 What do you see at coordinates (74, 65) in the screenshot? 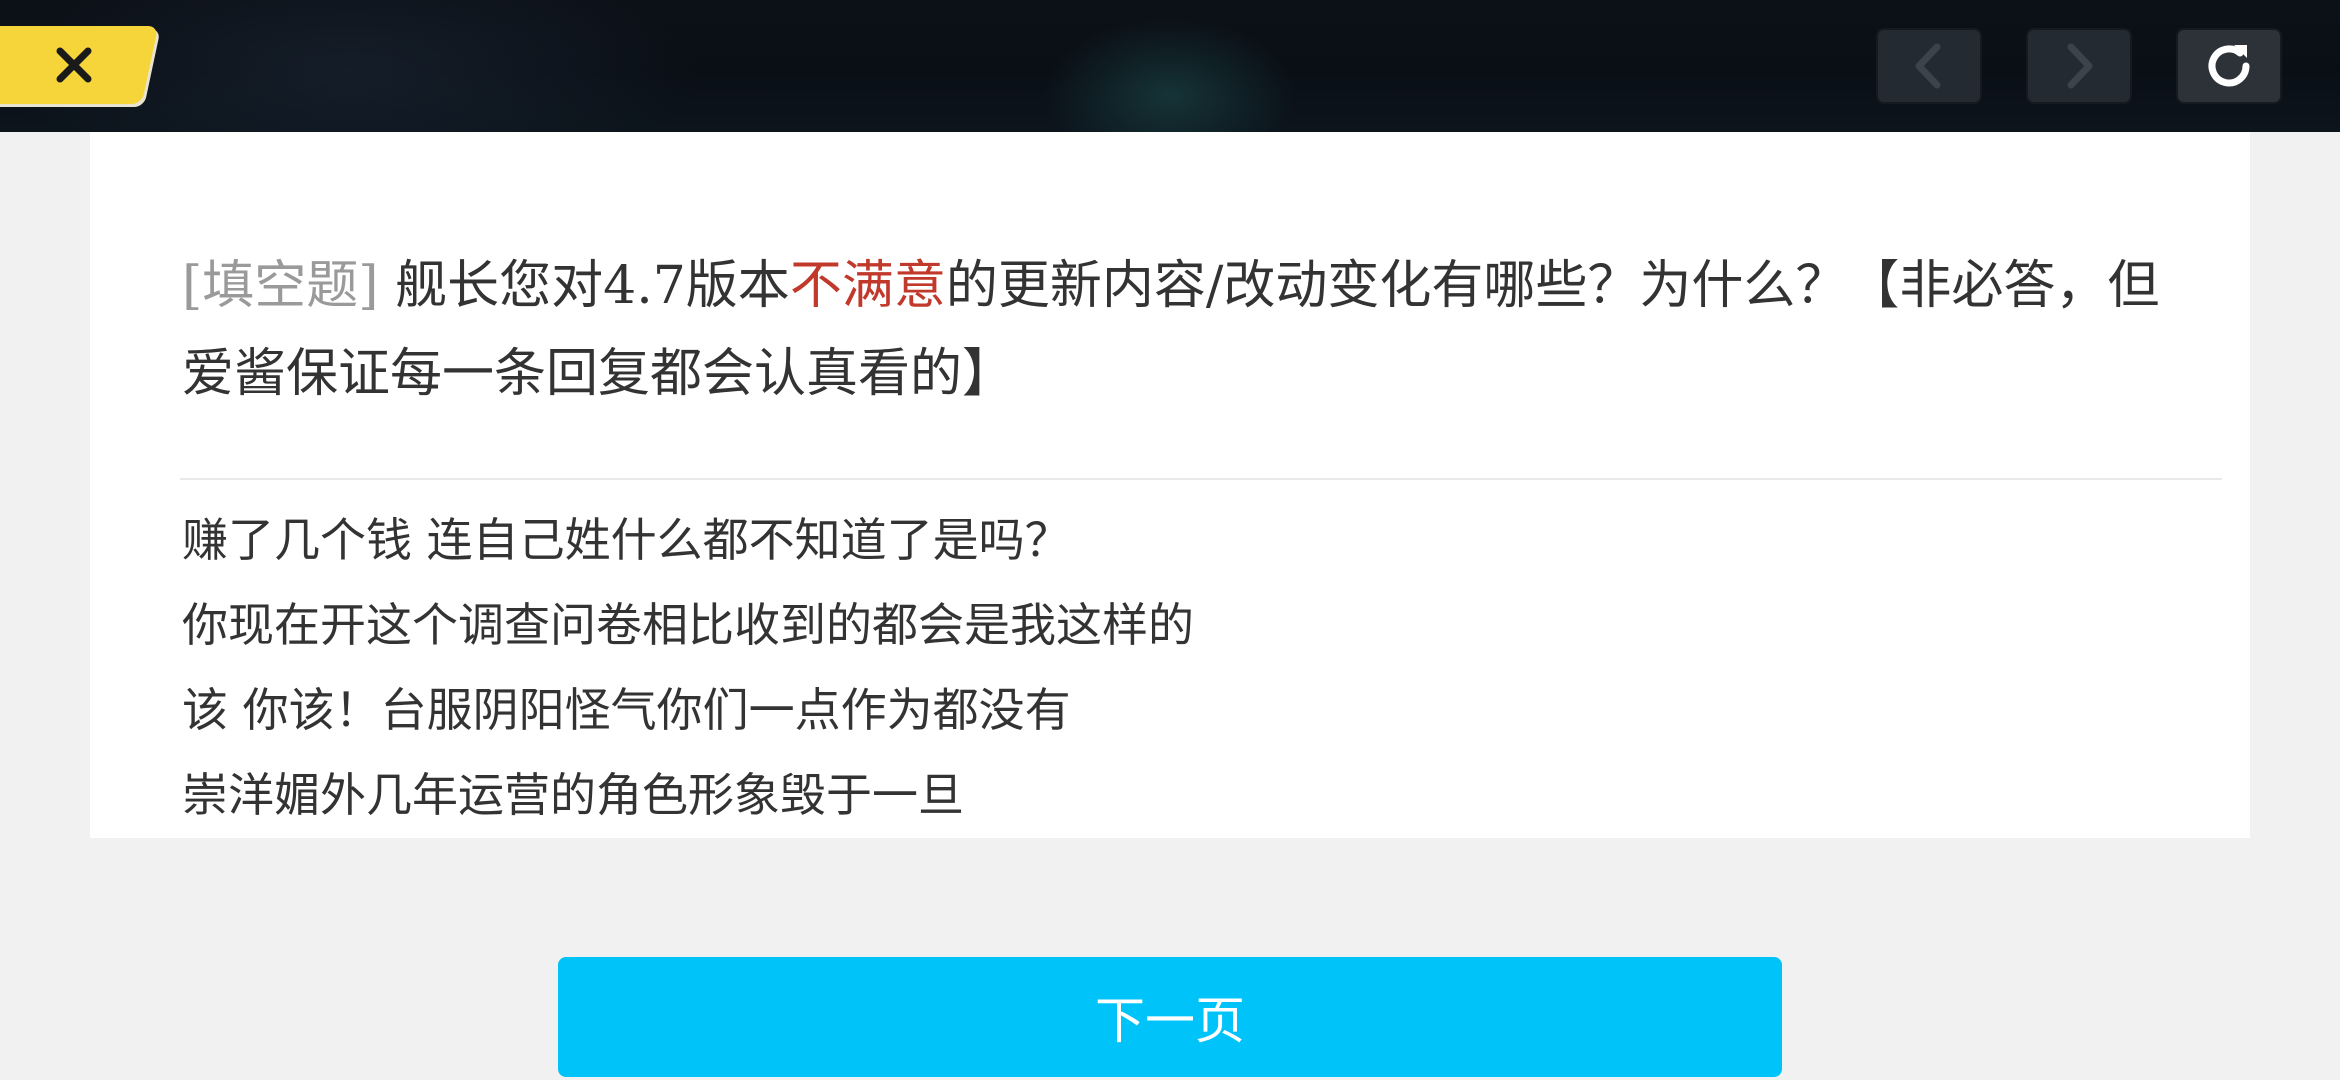
I see `close-icon` at bounding box center [74, 65].